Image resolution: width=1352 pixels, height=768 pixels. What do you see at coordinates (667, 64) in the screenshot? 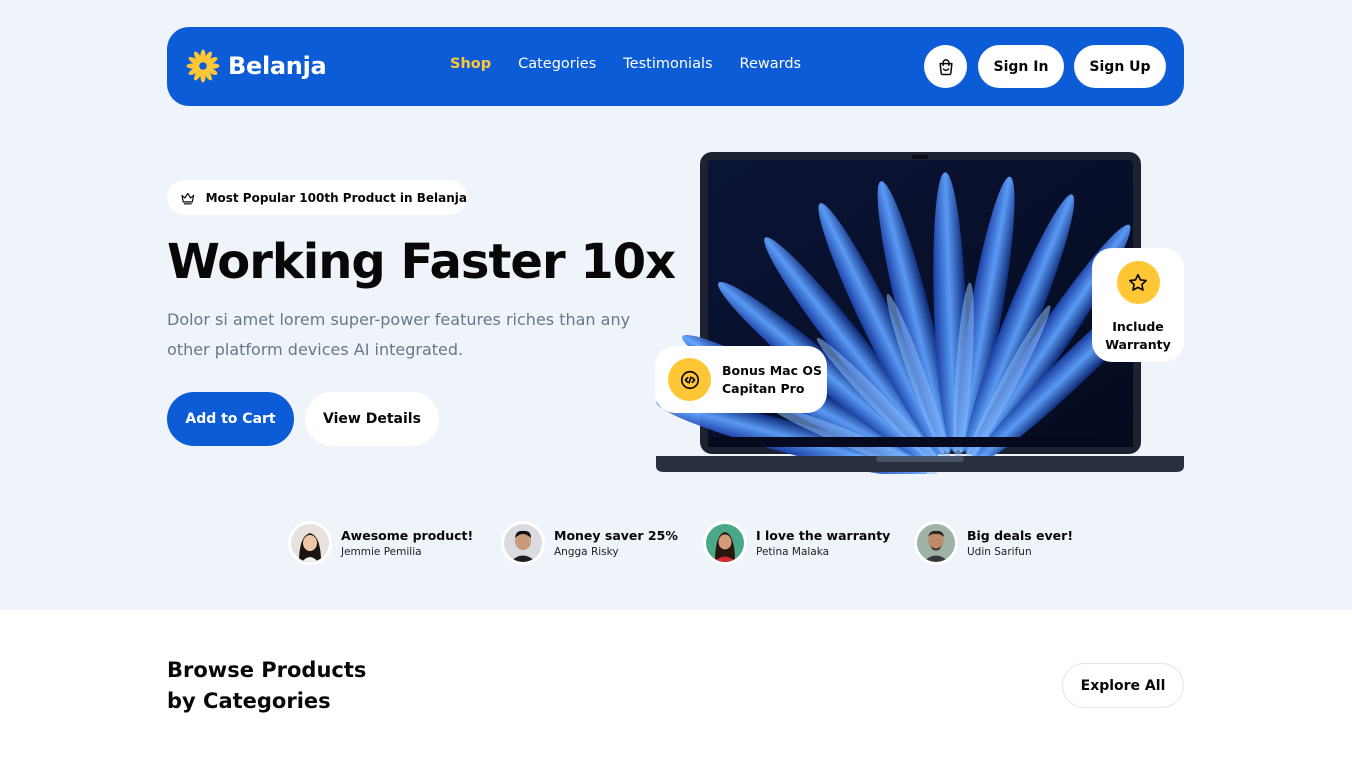
I see `nav-link-testimonials: Testimonials` at bounding box center [667, 64].